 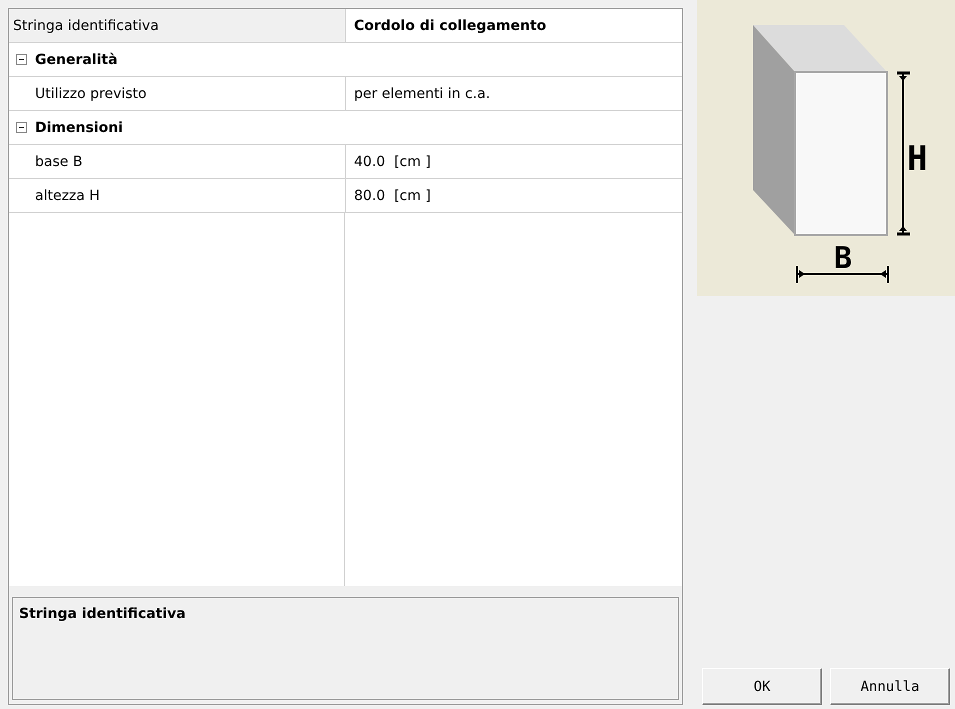 What do you see at coordinates (102, 614) in the screenshot?
I see `description-title: Stringa identificativa` at bounding box center [102, 614].